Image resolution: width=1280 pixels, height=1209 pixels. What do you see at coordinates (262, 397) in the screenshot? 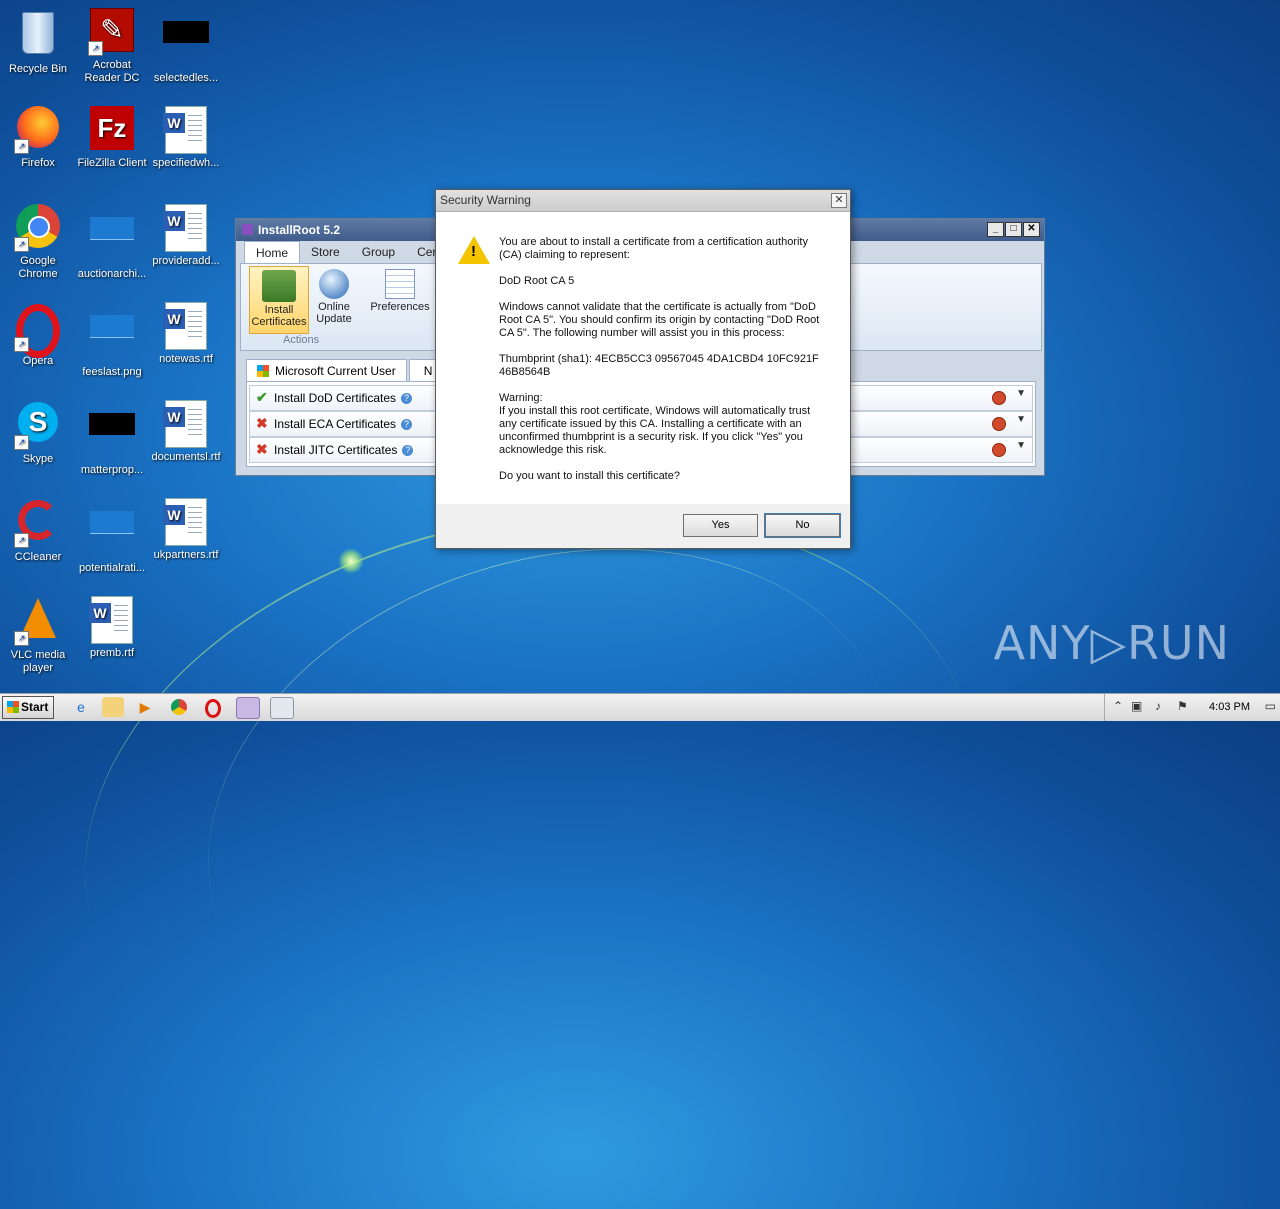
I see `check-icon: ✔` at bounding box center [262, 397].